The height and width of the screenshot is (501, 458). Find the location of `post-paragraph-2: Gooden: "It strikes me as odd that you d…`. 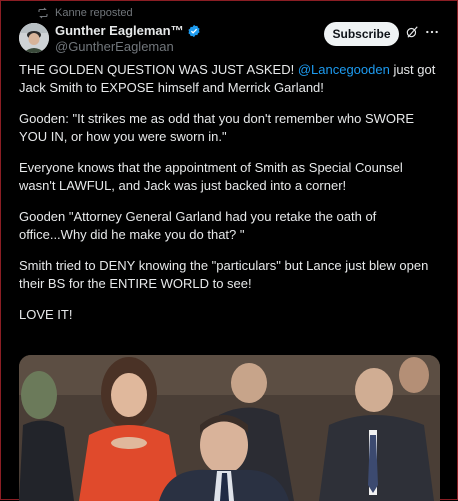

post-paragraph-2: Gooden: "It strikes me as odd that you d… is located at coordinates (217, 127).